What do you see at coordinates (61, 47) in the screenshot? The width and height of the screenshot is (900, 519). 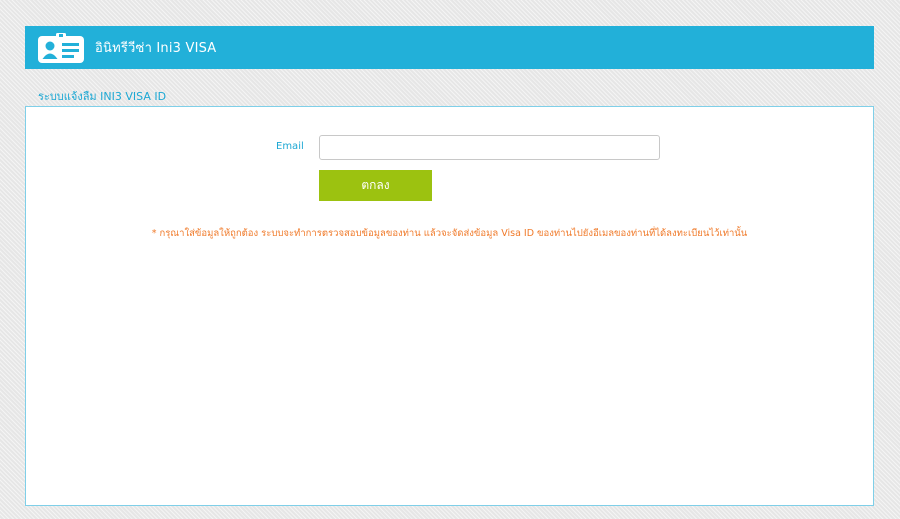 I see `id-card-icon` at bounding box center [61, 47].